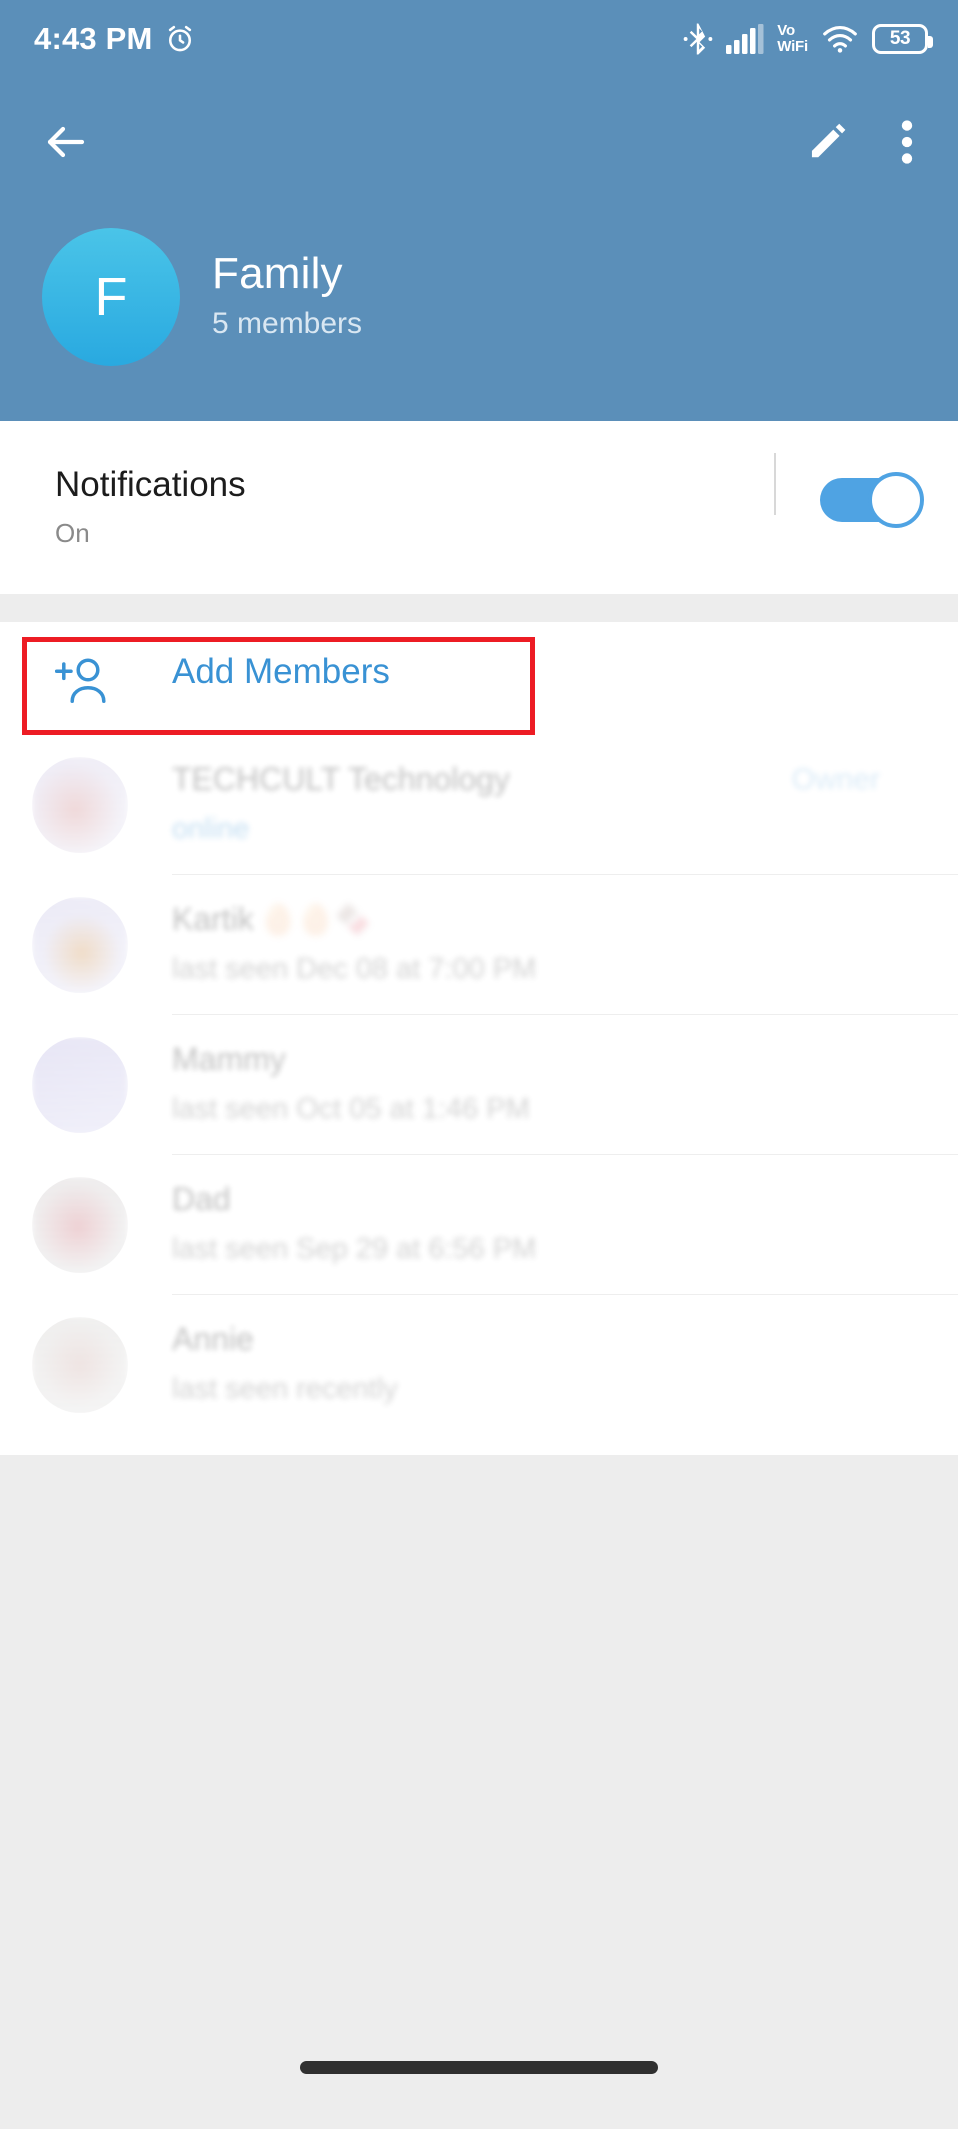 This screenshot has height=2129, width=958. Describe the element at coordinates (285, 1389) in the screenshot. I see `member-status: last seen recently` at that location.